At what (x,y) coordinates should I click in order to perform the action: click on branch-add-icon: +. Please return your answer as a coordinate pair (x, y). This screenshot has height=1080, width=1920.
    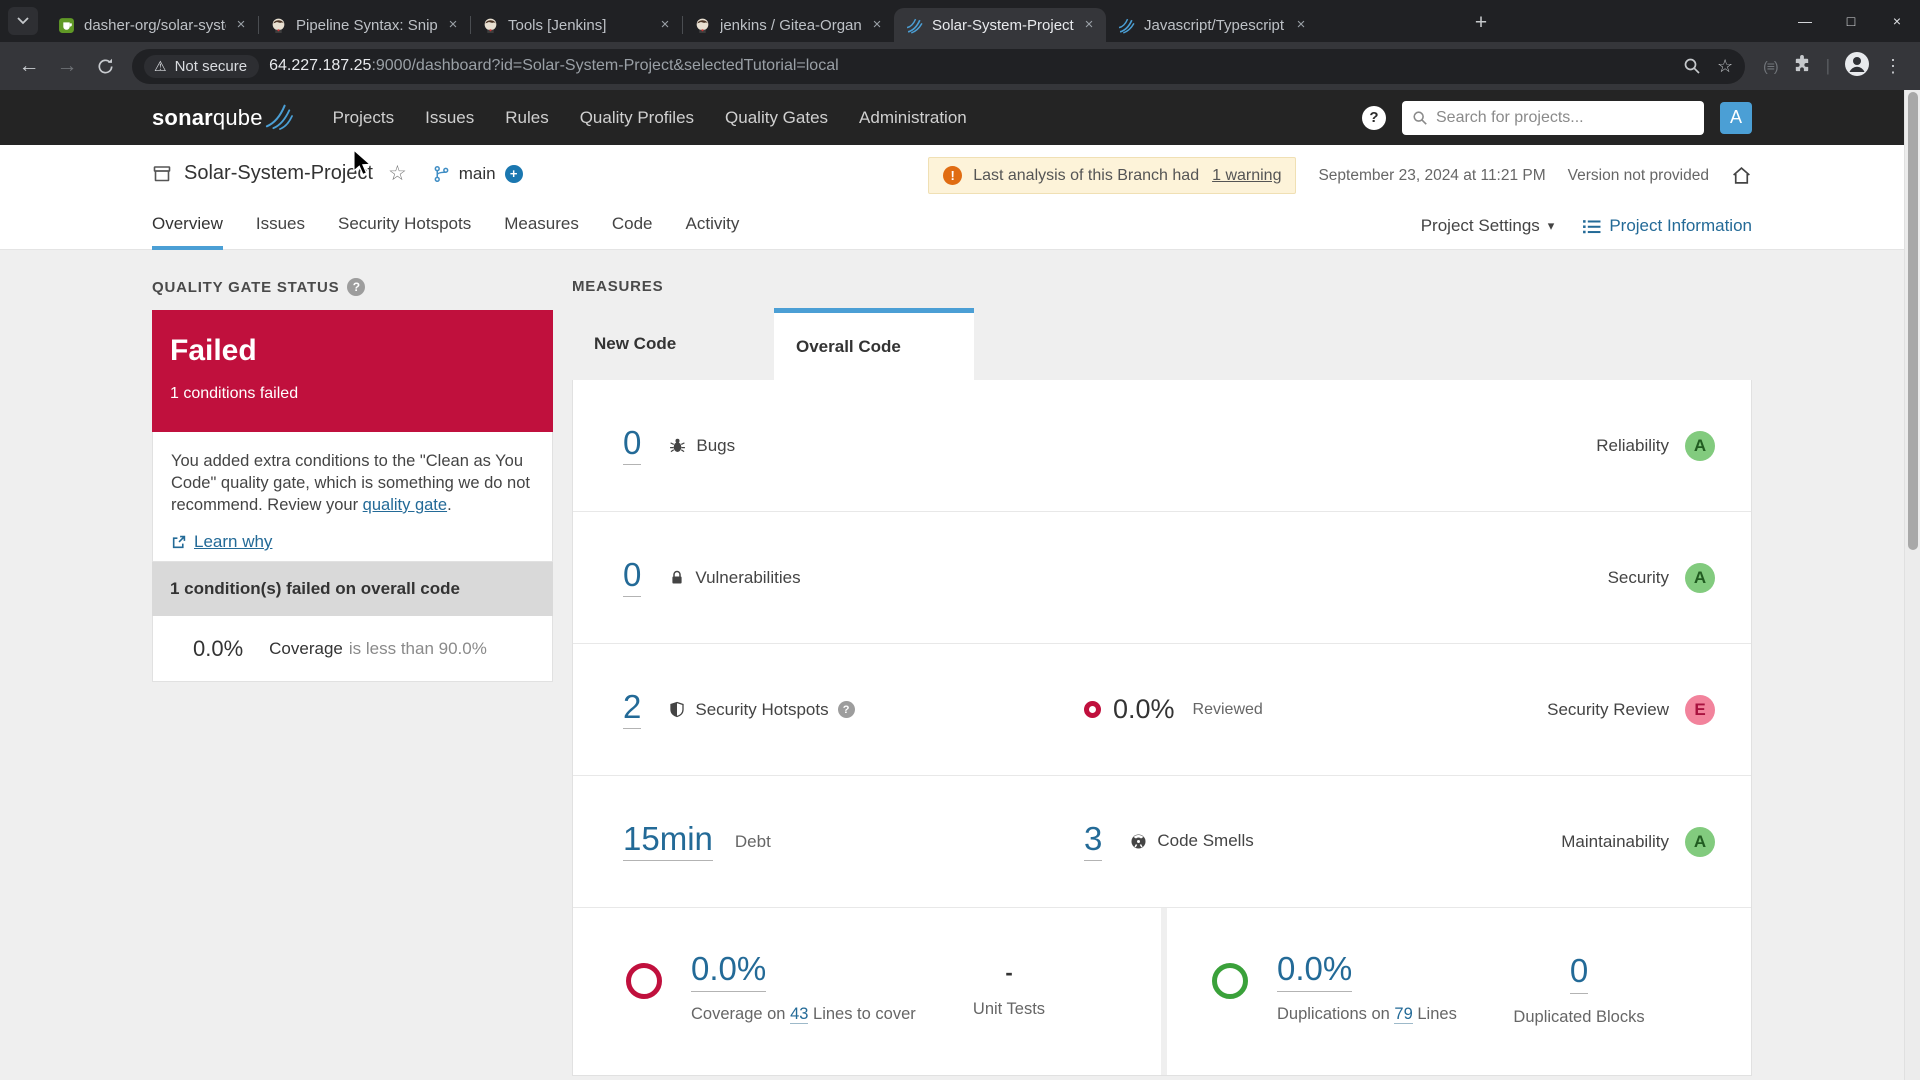
    Looking at the image, I should click on (513, 173).